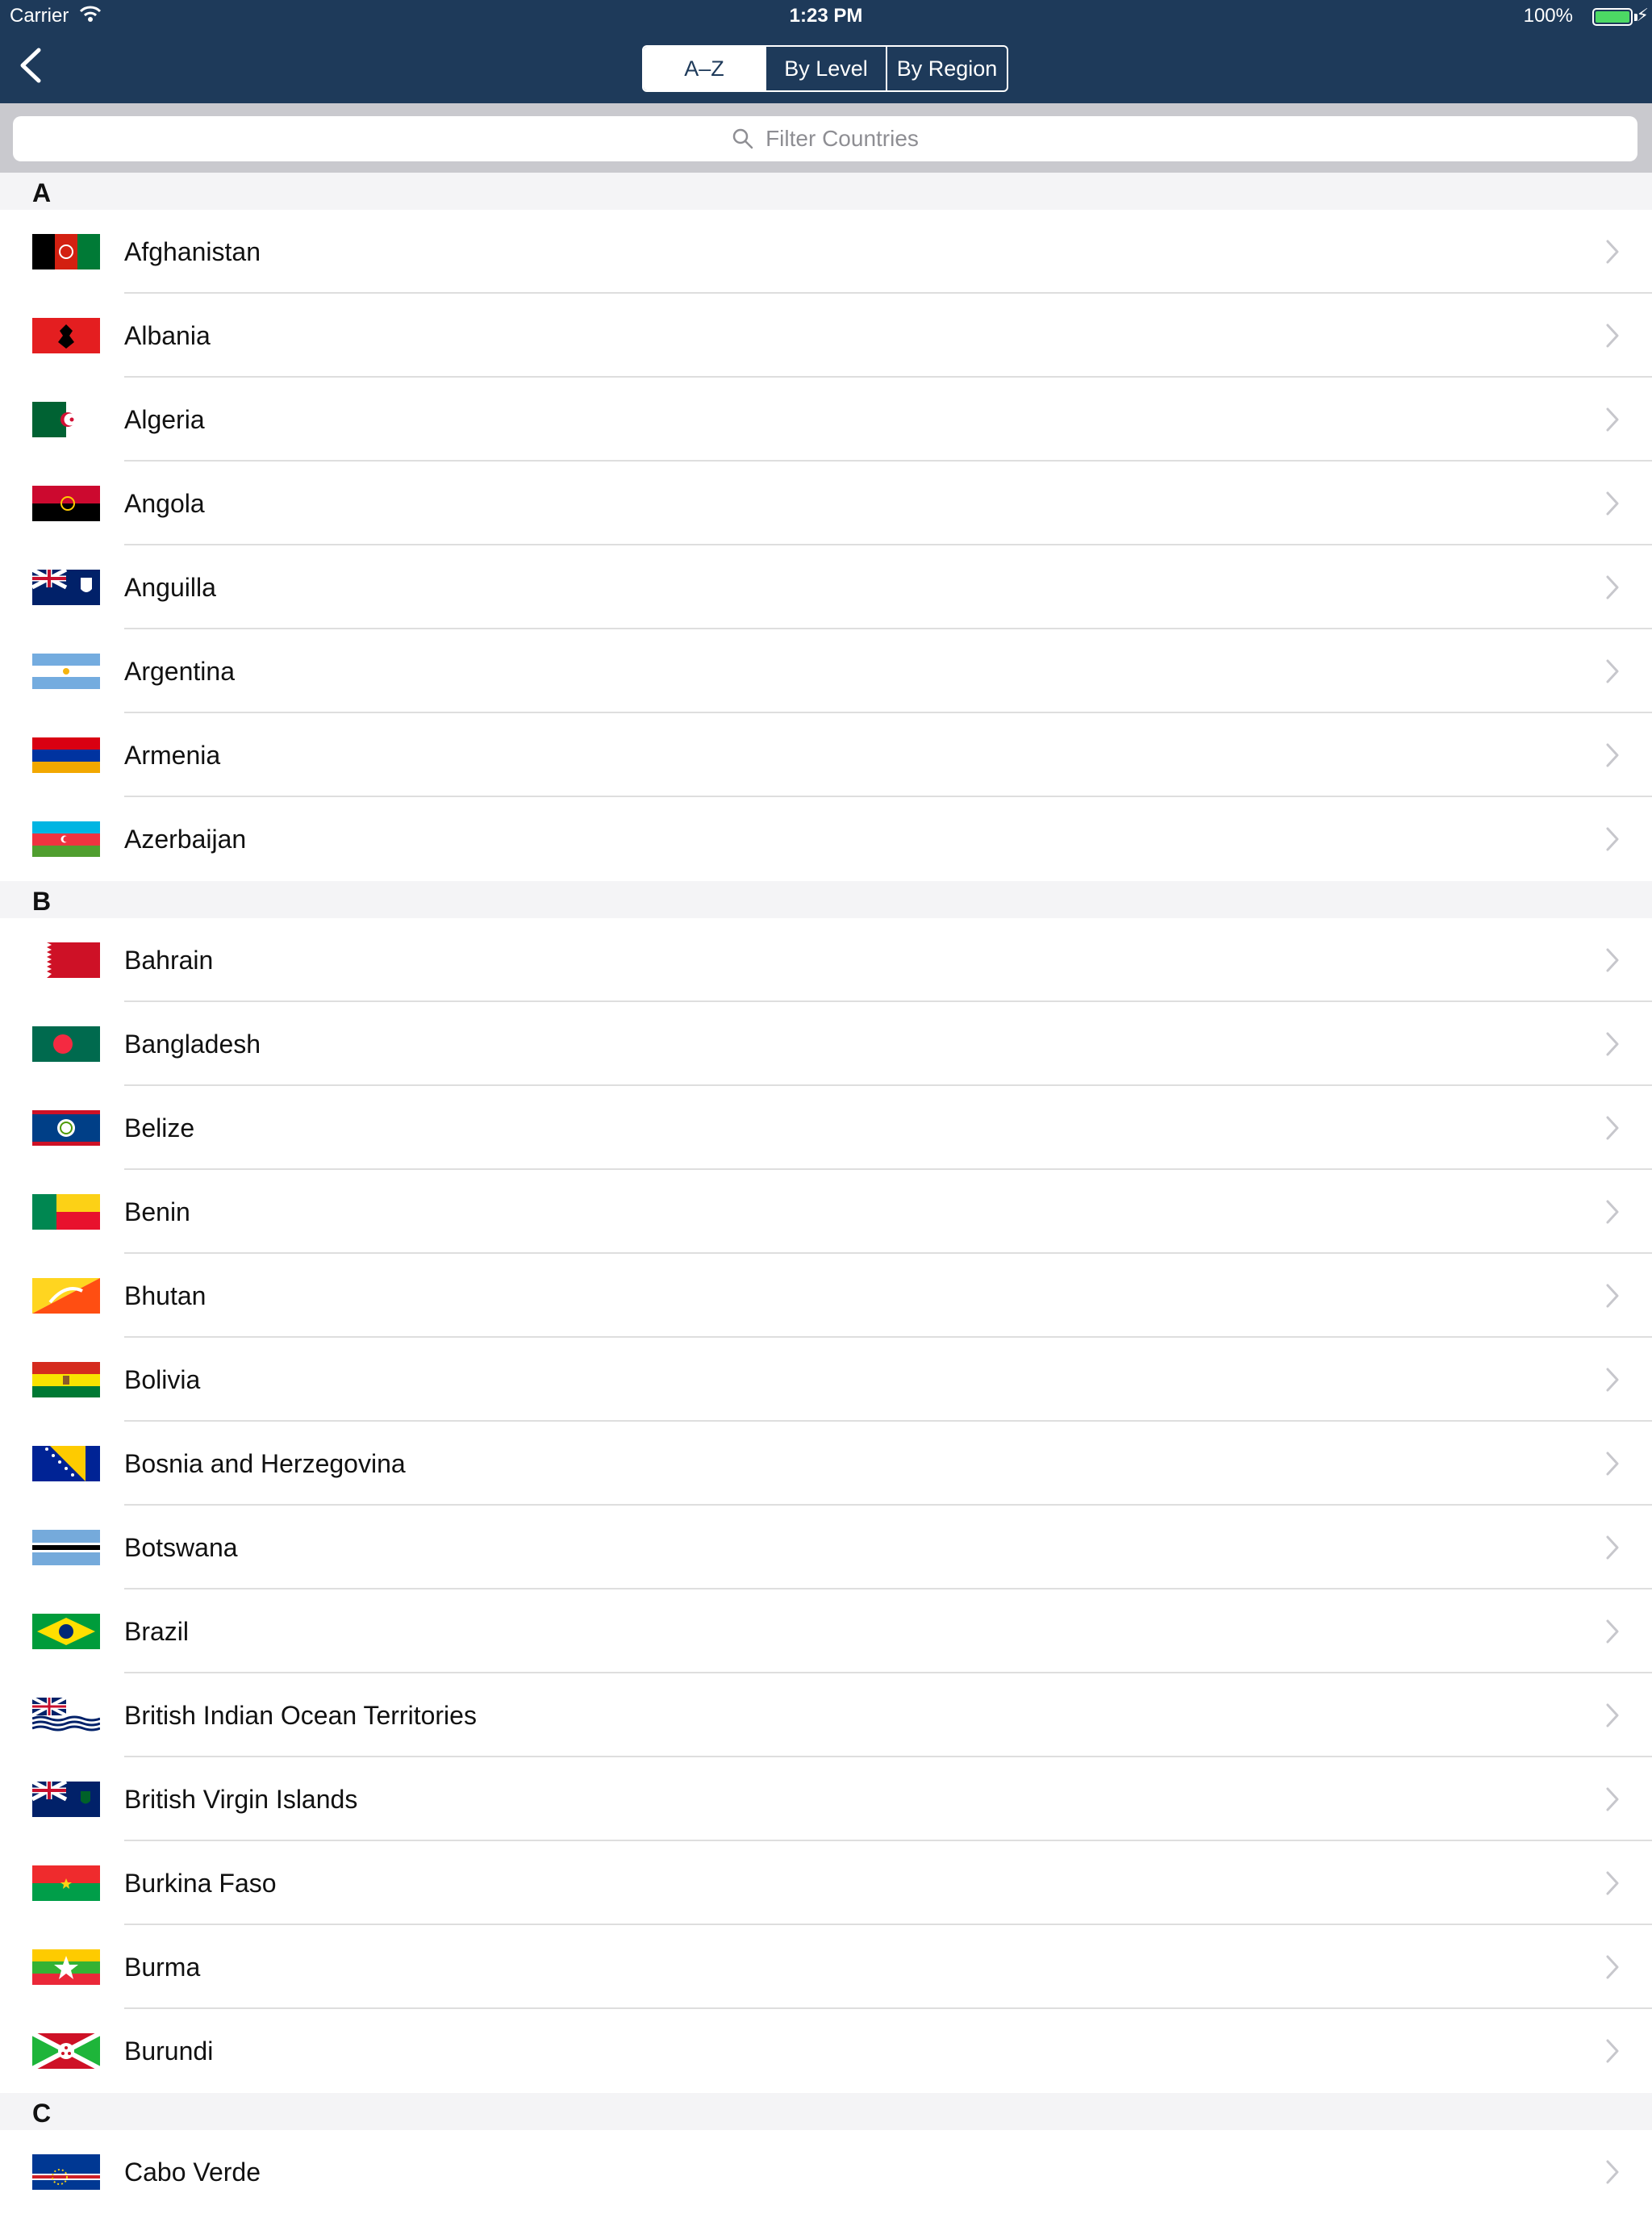 The width and height of the screenshot is (1652, 2214). I want to click on section-header-a: A, so click(826, 192).